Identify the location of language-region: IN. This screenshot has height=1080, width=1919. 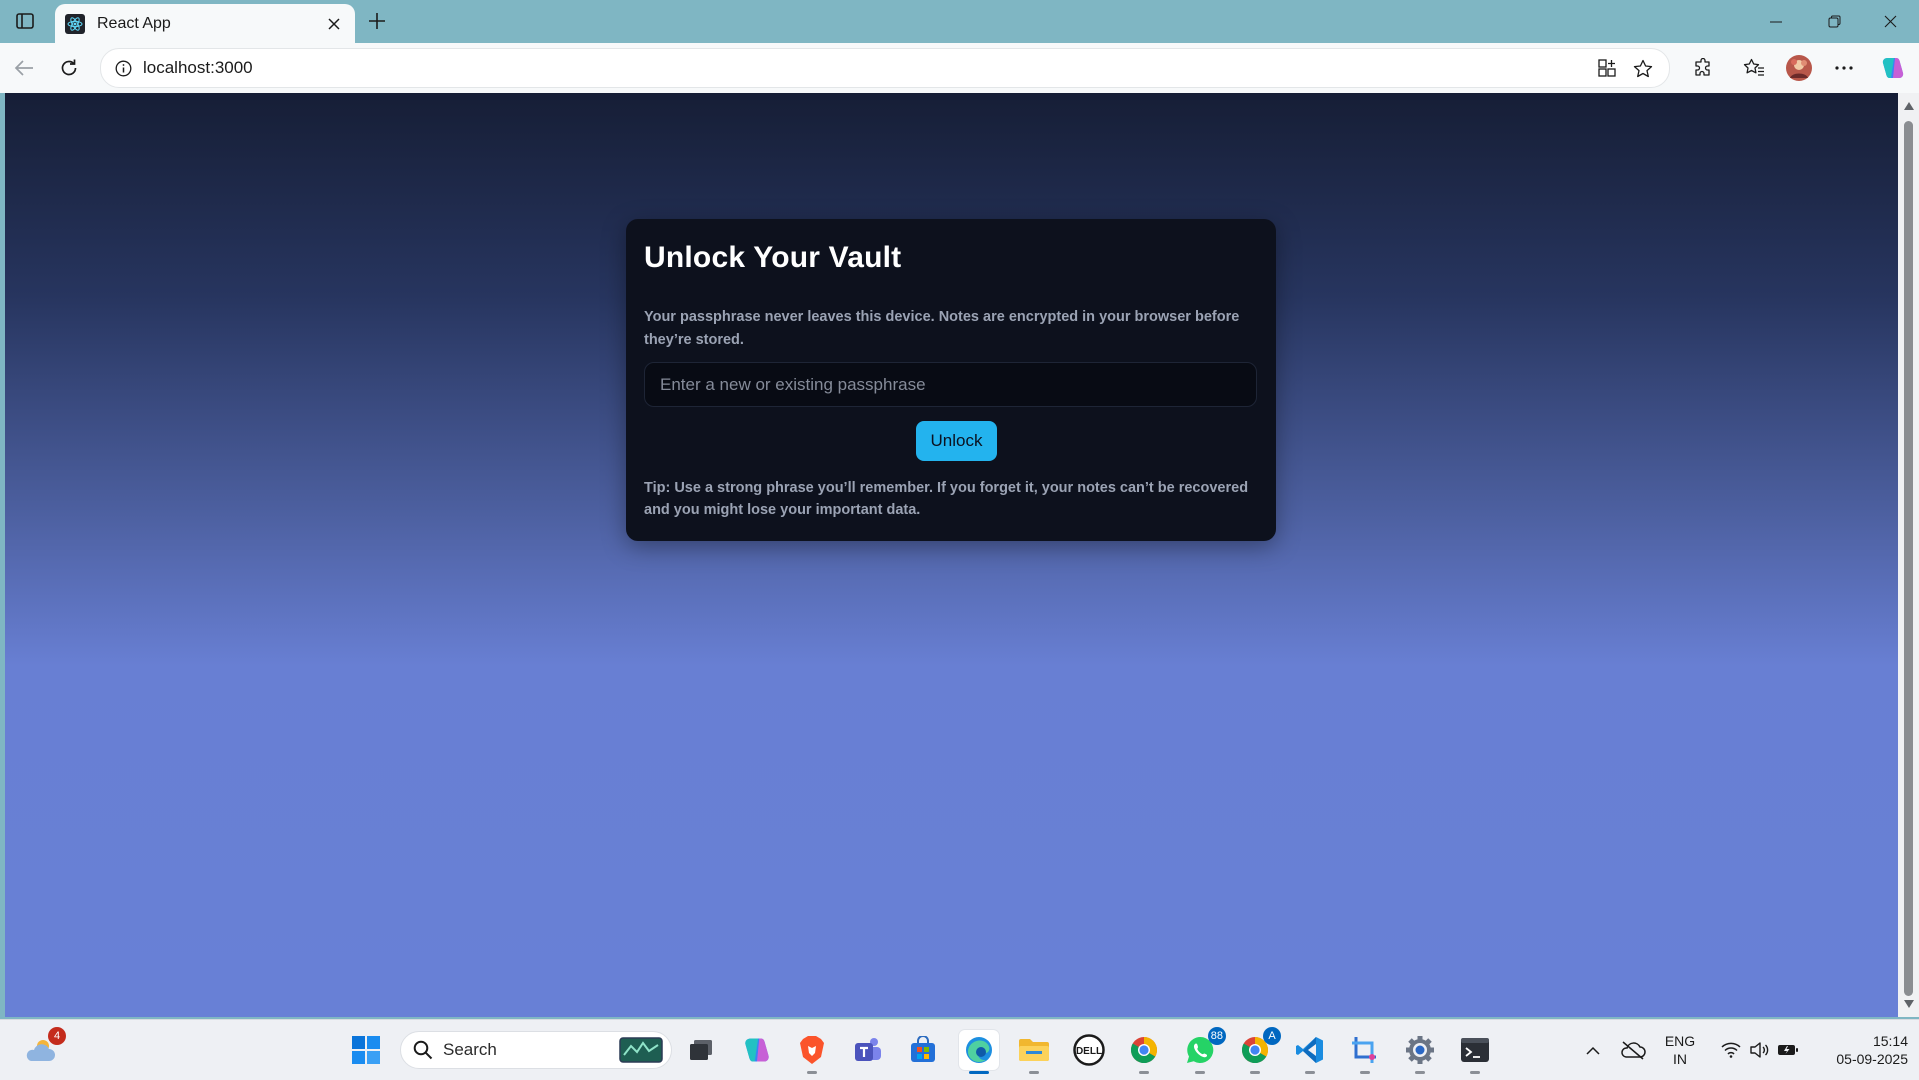
(1680, 1059).